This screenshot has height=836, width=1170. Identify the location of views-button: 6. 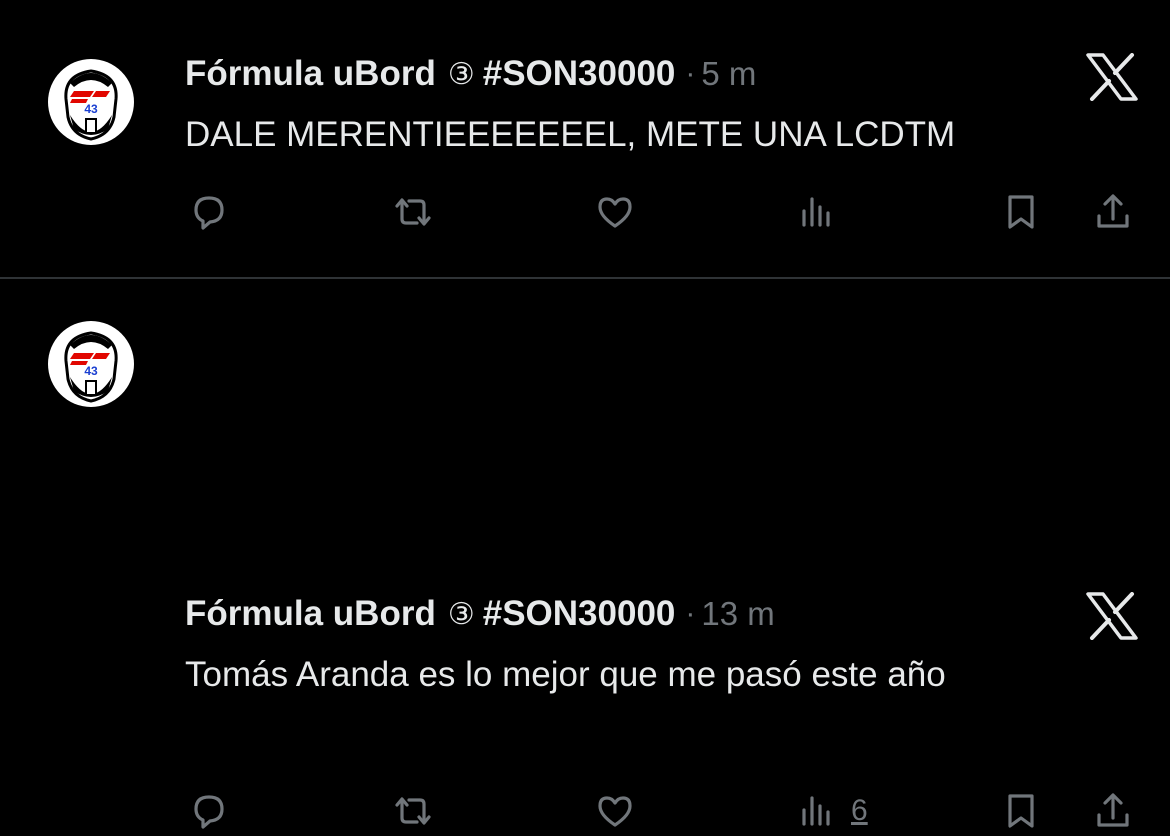
(831, 811).